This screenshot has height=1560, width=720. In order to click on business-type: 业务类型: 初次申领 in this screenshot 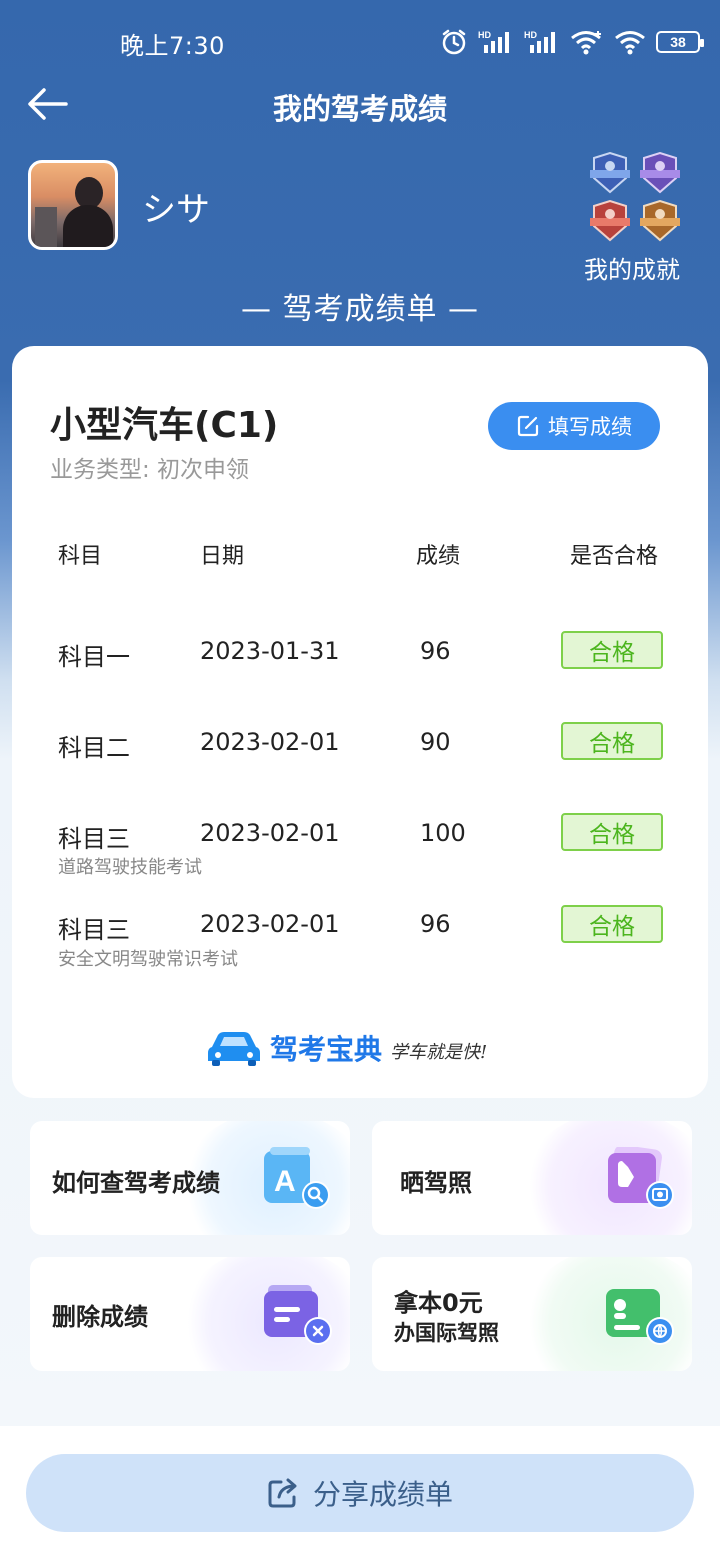, I will do `click(150, 470)`.